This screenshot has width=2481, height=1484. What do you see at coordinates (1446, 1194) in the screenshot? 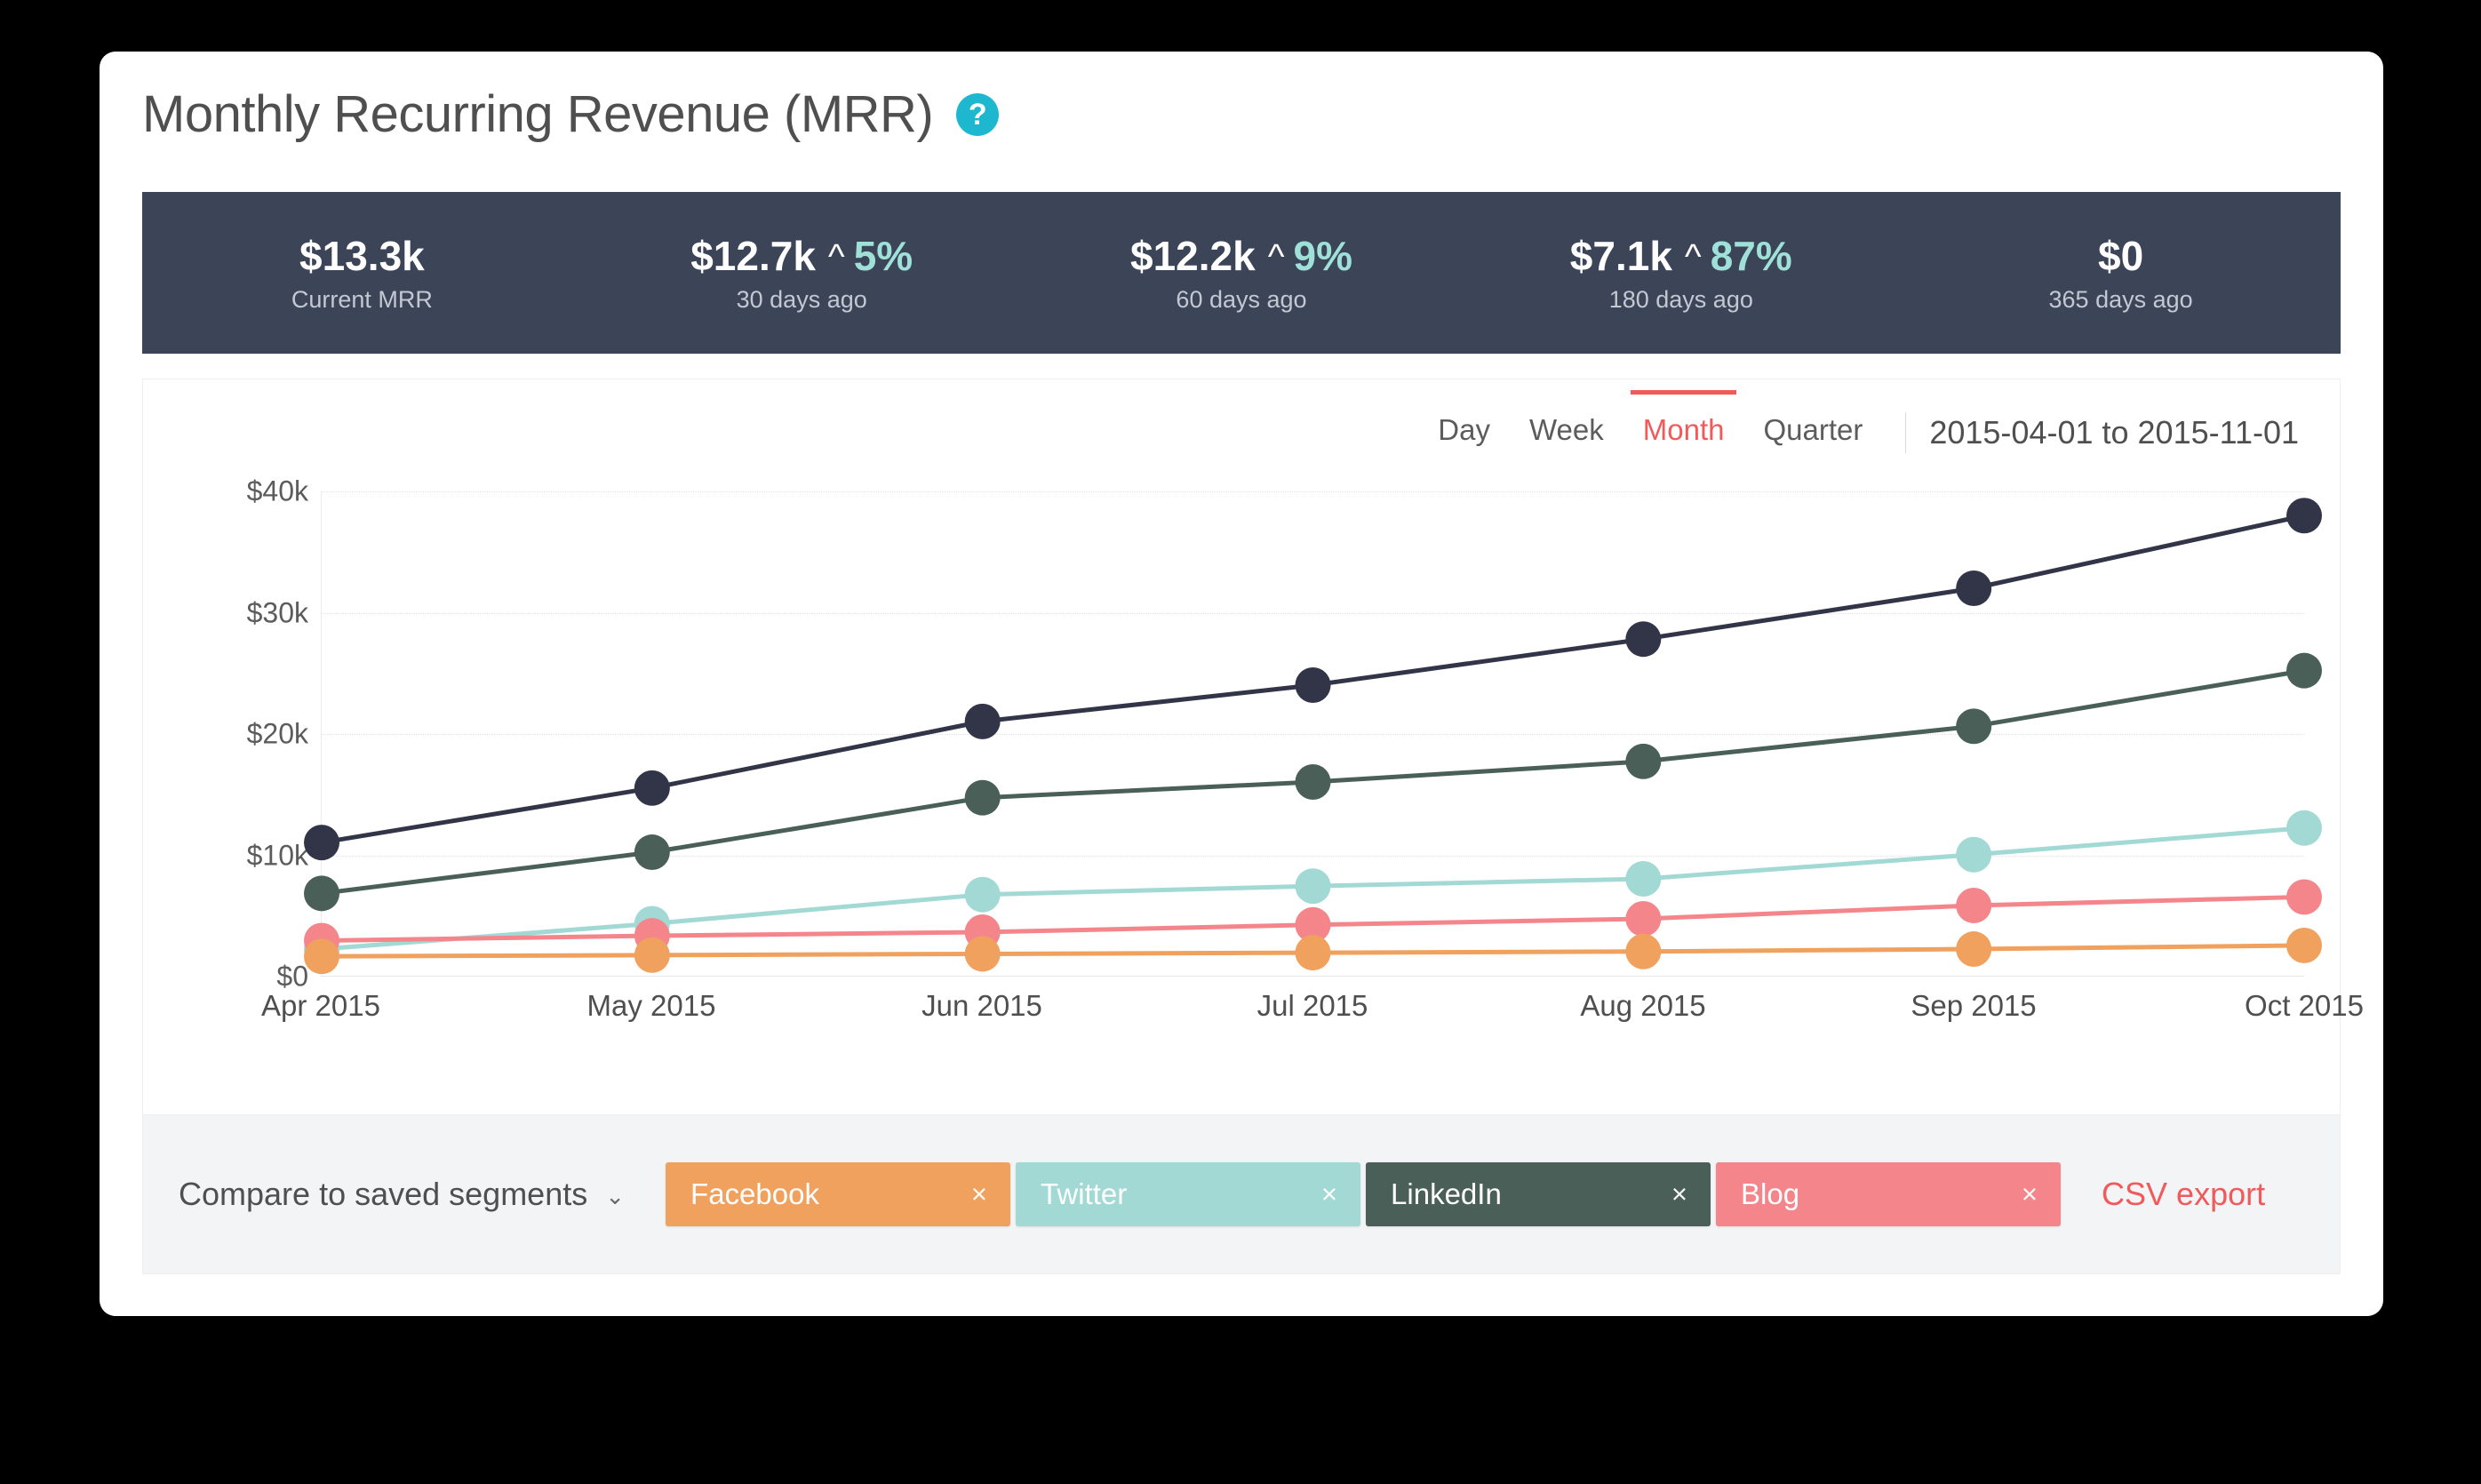
I see `segment-chip-label: LinkedIn` at bounding box center [1446, 1194].